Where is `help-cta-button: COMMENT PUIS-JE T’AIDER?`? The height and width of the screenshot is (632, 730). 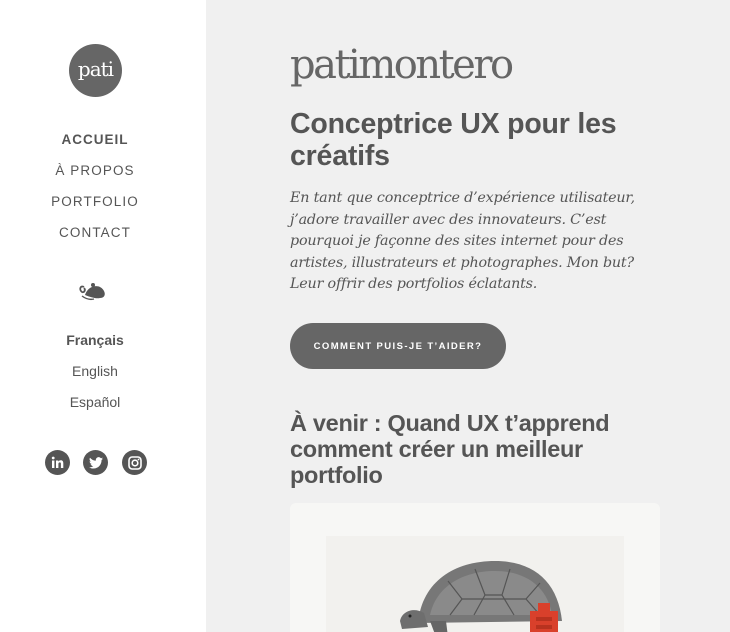 help-cta-button: COMMENT PUIS-JE T’AIDER? is located at coordinates (398, 346).